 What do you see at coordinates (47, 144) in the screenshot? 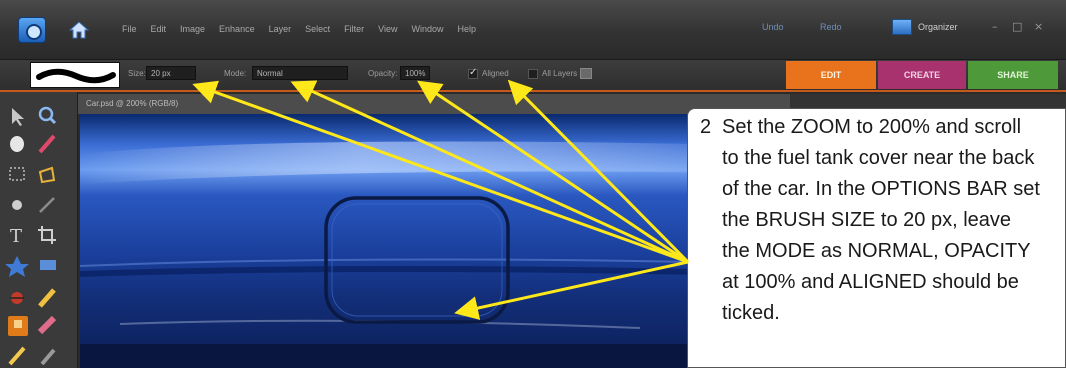
I see `eyedropper-icon` at bounding box center [47, 144].